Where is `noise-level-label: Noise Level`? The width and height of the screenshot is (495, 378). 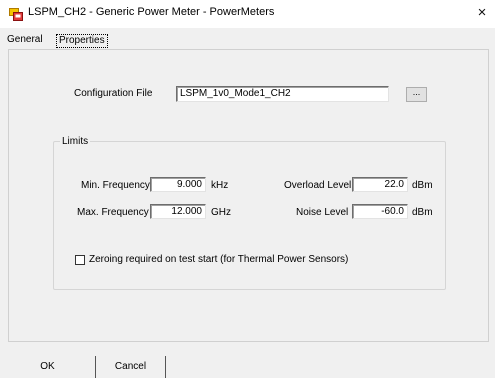
noise-level-label: Noise Level is located at coordinates (322, 212).